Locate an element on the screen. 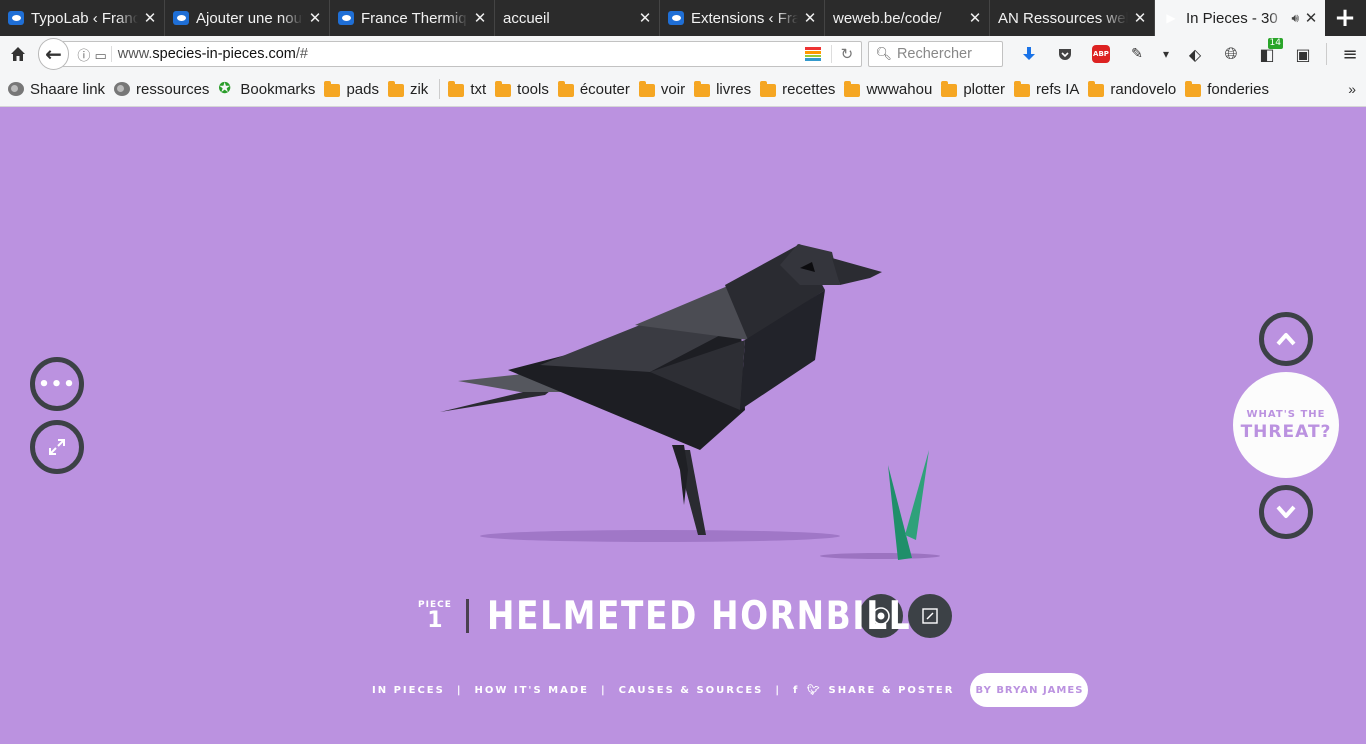 The height and width of the screenshot is (744, 1366). edit-square-icon is located at coordinates (930, 616).